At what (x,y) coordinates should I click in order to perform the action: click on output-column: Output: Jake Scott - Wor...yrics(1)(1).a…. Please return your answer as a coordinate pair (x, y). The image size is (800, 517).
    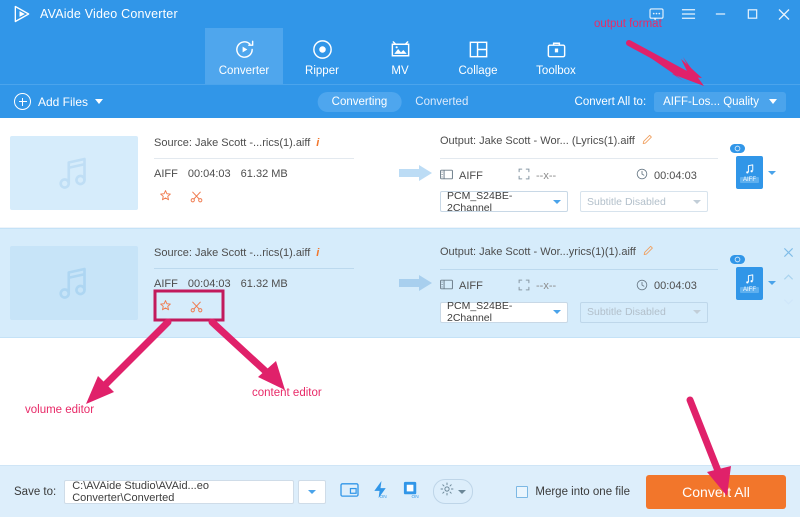
    Looking at the image, I should click on (579, 284).